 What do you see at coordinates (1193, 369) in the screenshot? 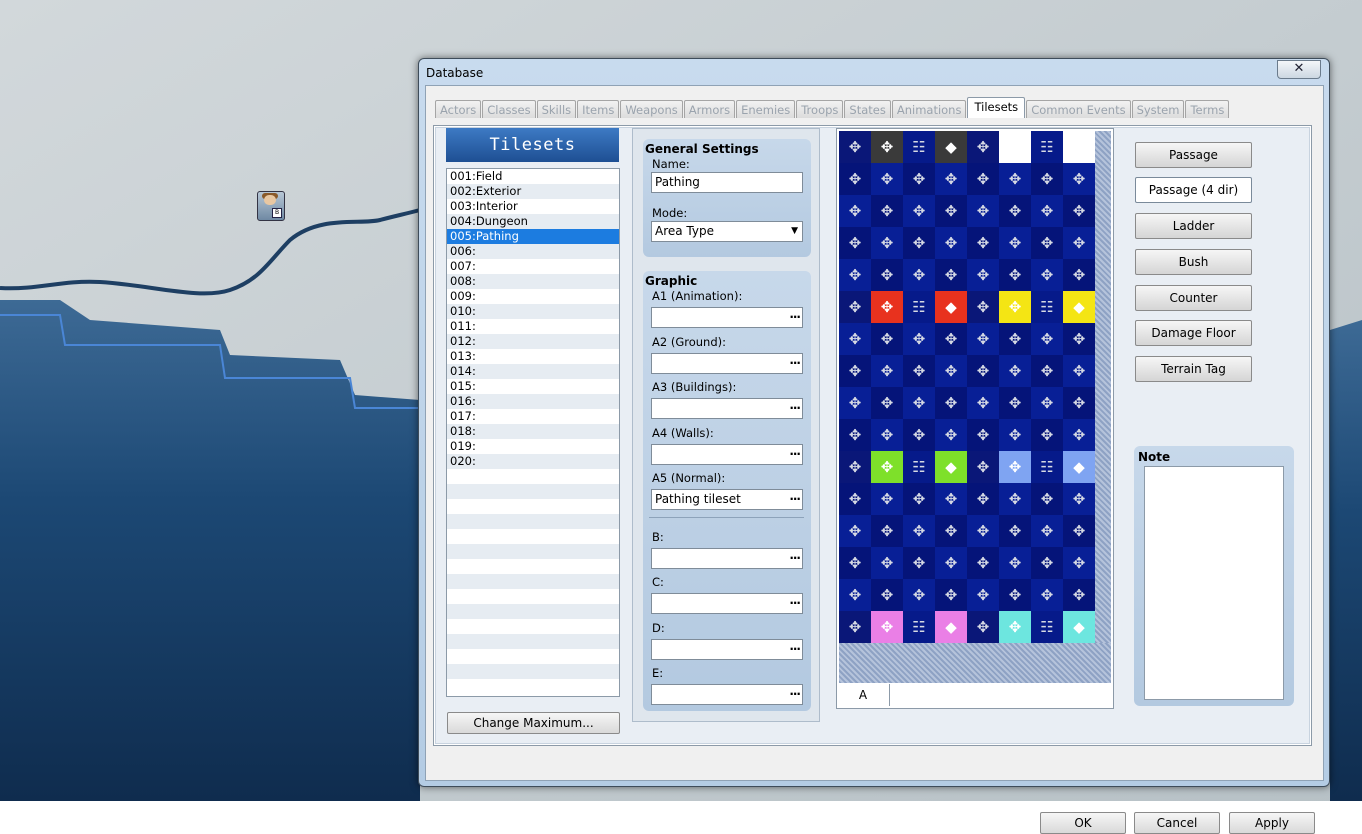
I see `terrain-tag-button: Terrain Tag` at bounding box center [1193, 369].